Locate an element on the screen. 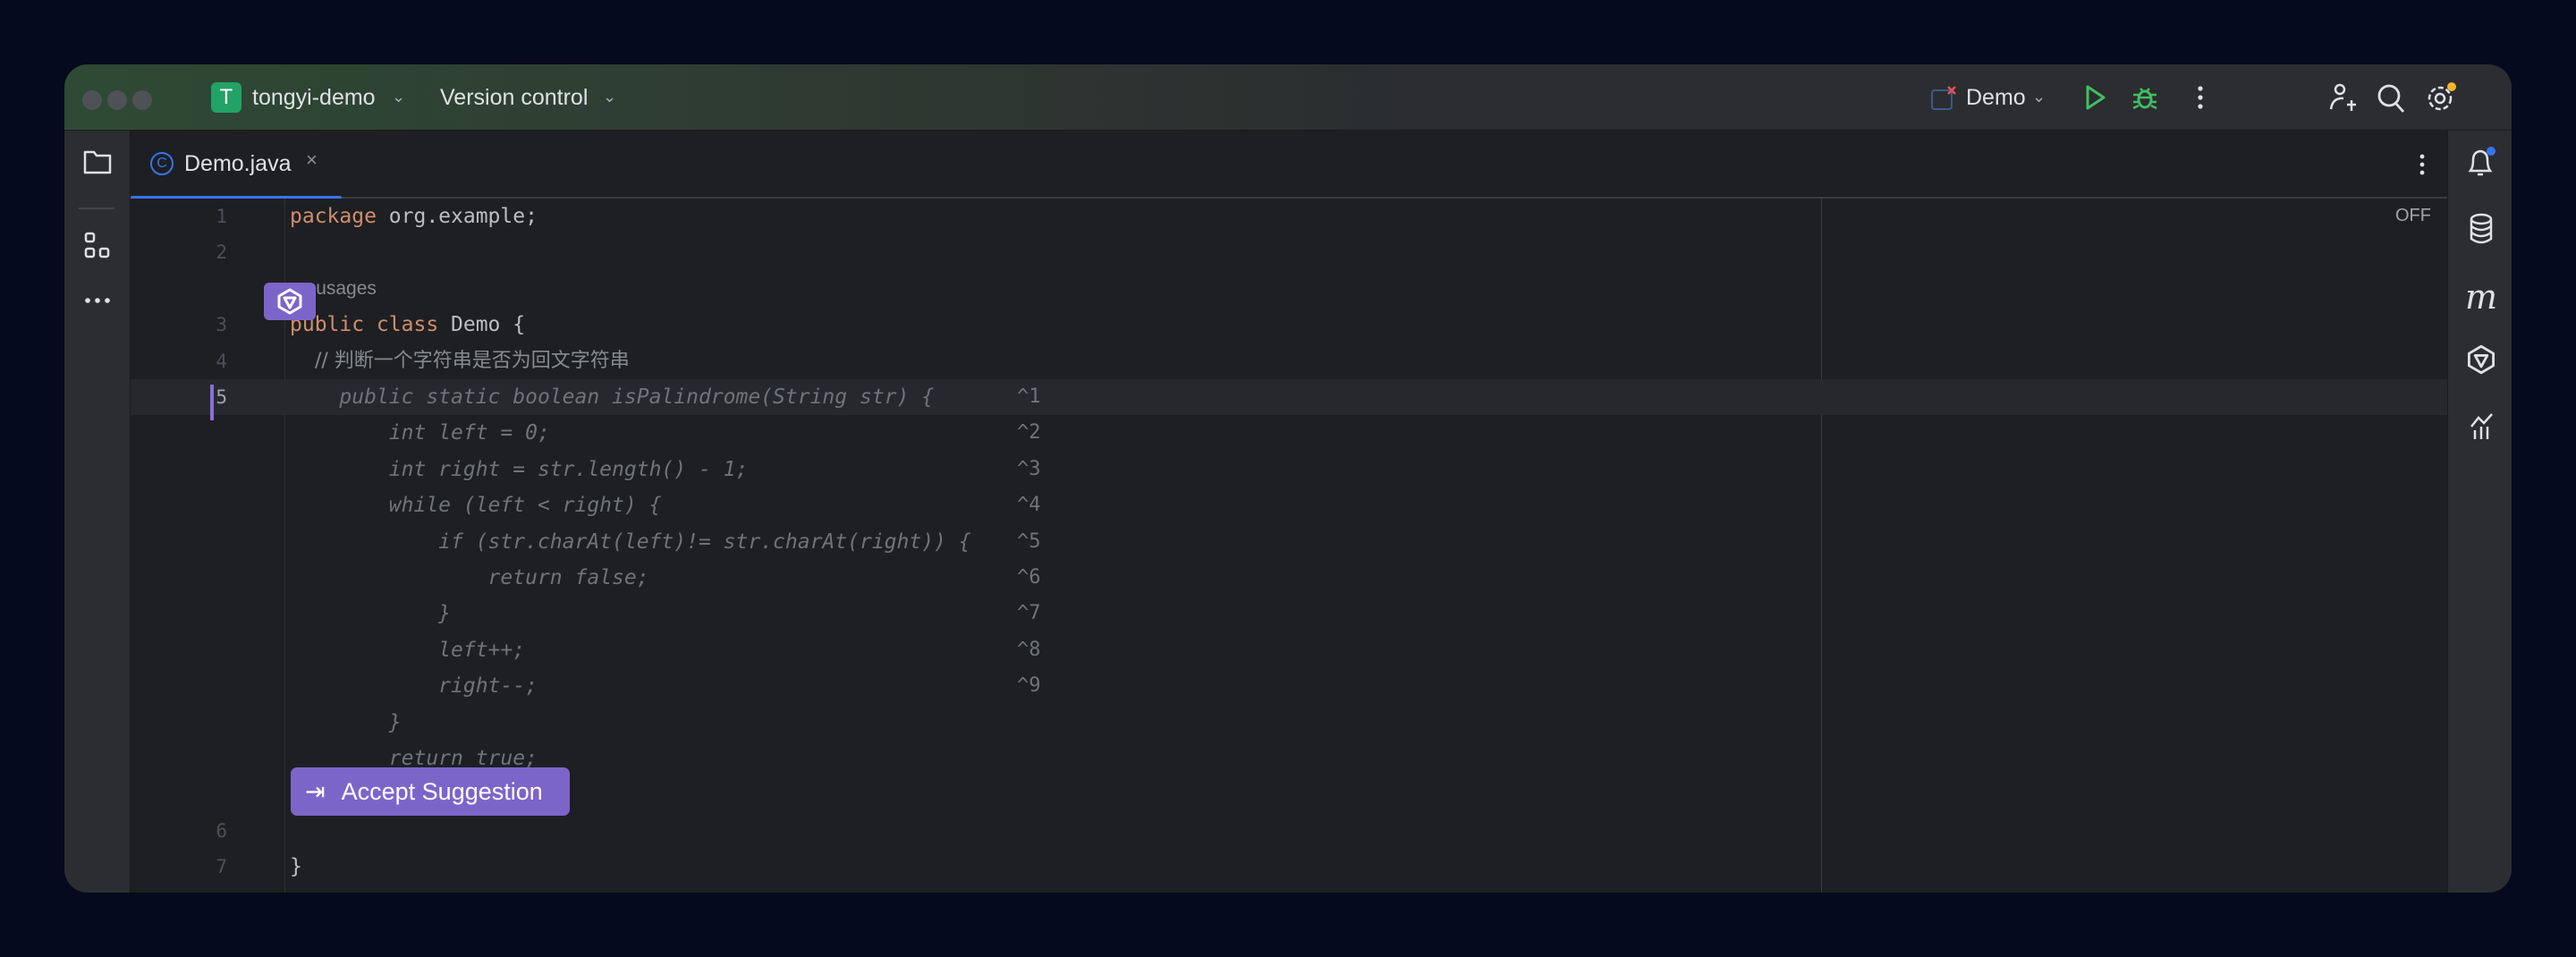 This screenshot has width=2576, height=957. database-icon is located at coordinates (2481, 229).